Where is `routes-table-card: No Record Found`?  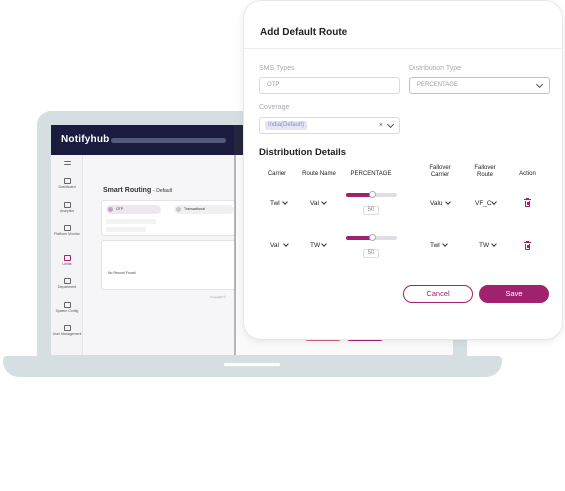 routes-table-card: No Record Found is located at coordinates (168, 265).